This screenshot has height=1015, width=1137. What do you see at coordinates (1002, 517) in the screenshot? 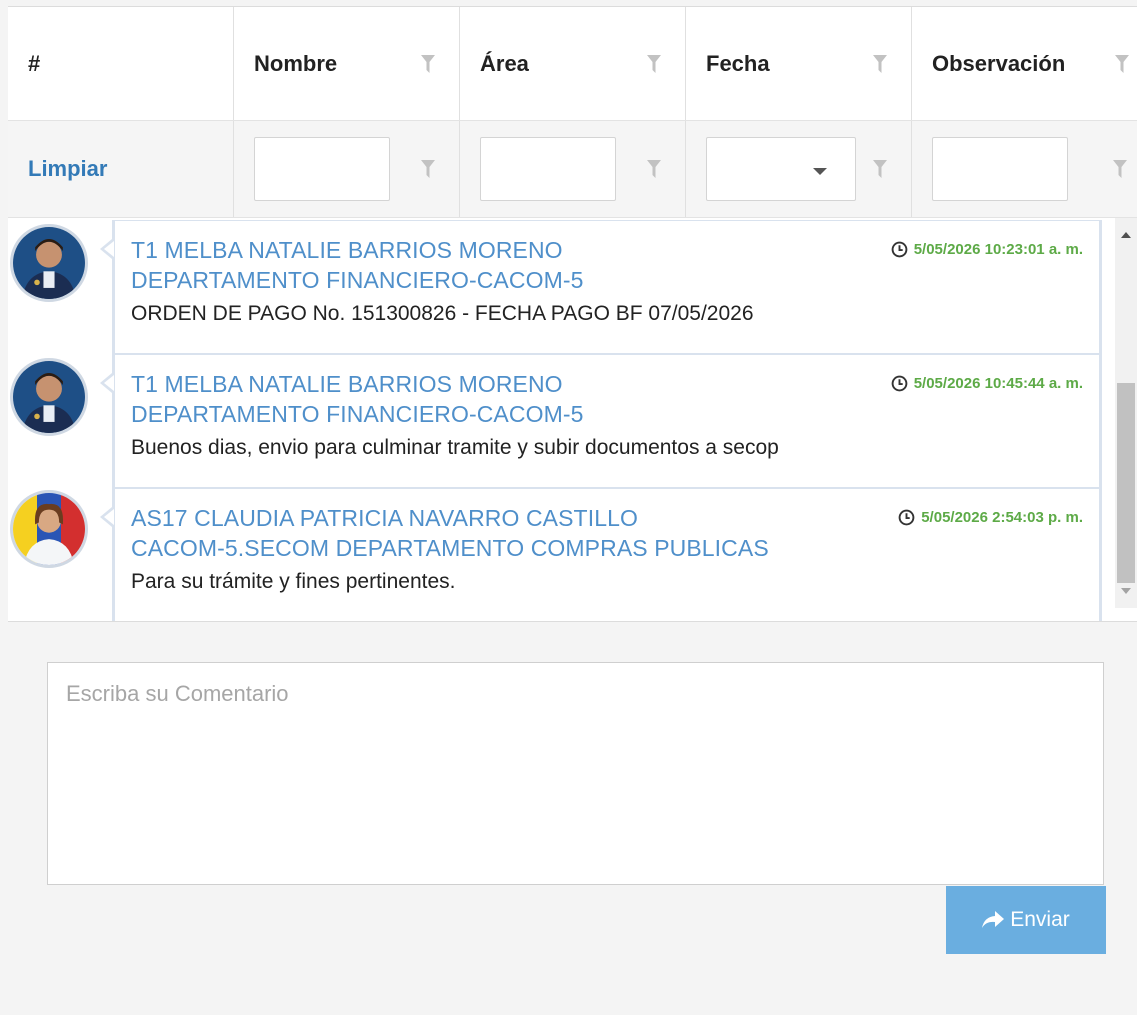
I see `timestamp-text: 5/05/2026 2:54:03 p. m.` at bounding box center [1002, 517].